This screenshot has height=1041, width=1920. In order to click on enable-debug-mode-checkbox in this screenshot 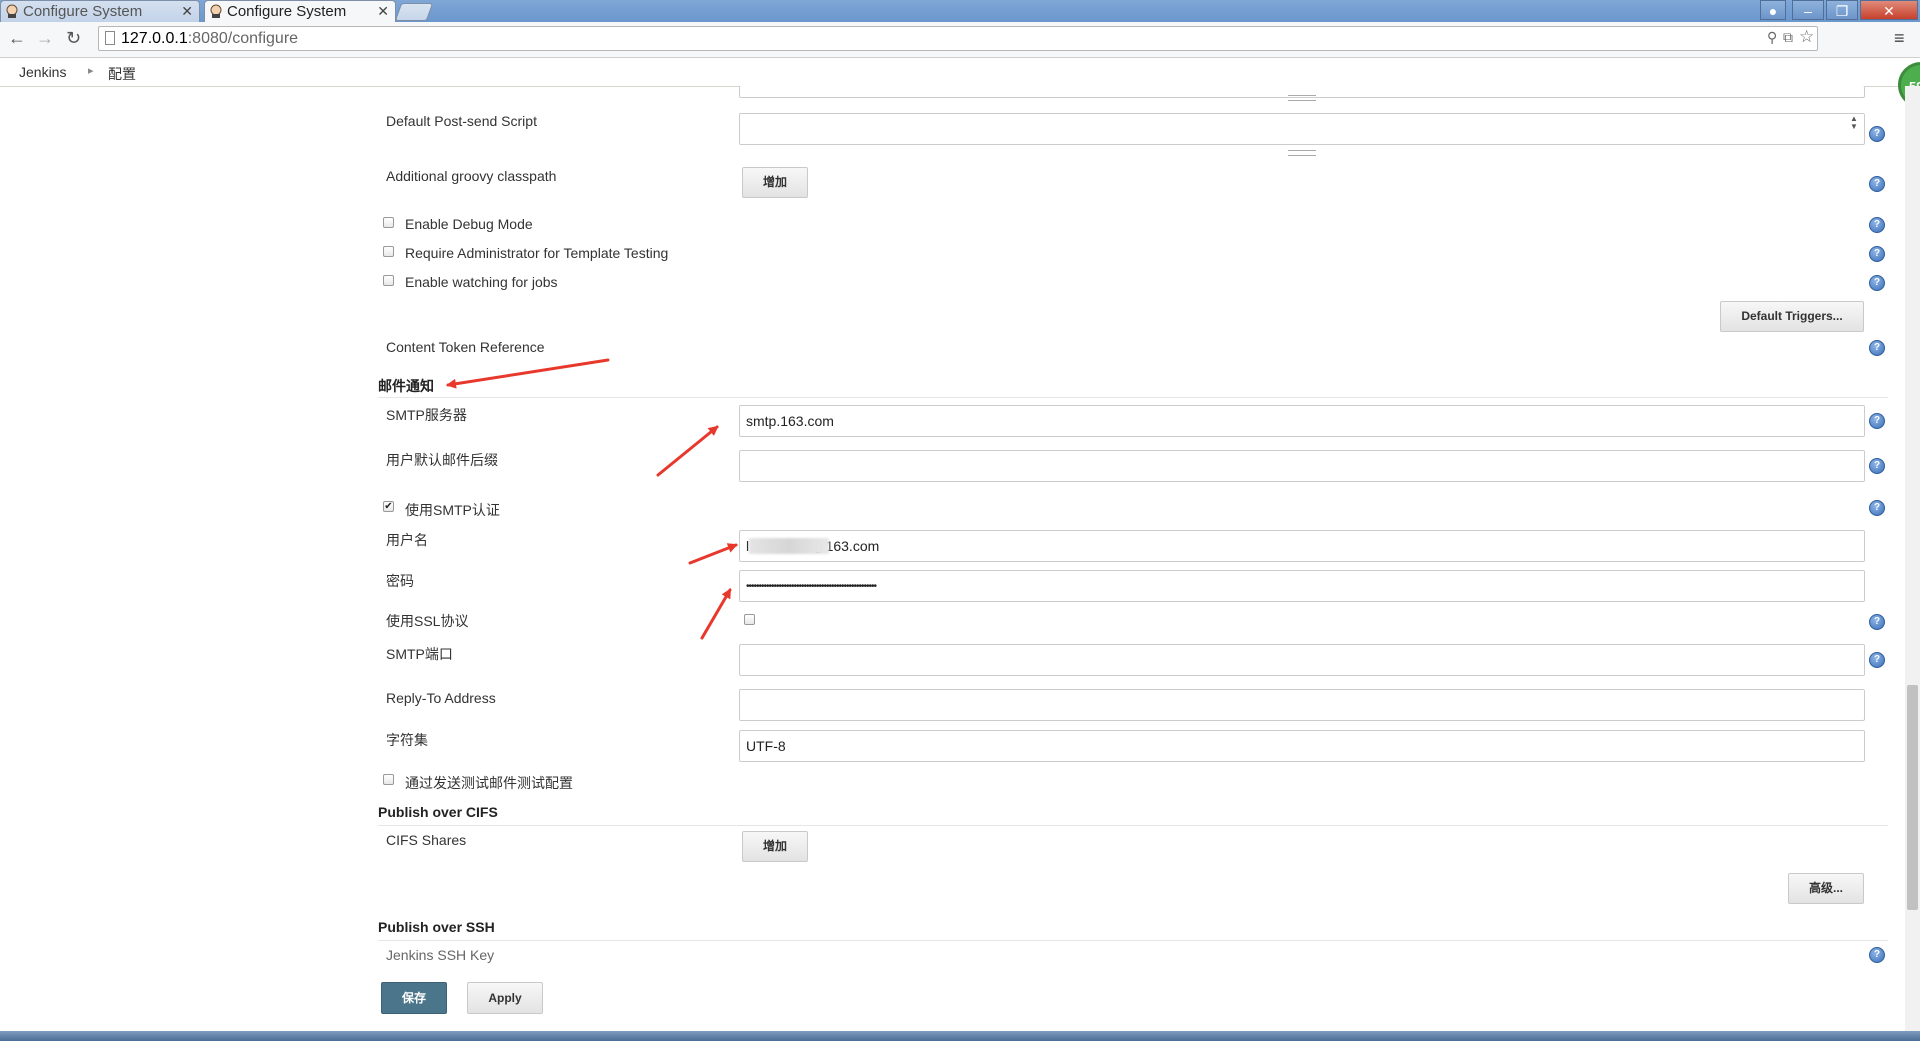, I will do `click(388, 222)`.